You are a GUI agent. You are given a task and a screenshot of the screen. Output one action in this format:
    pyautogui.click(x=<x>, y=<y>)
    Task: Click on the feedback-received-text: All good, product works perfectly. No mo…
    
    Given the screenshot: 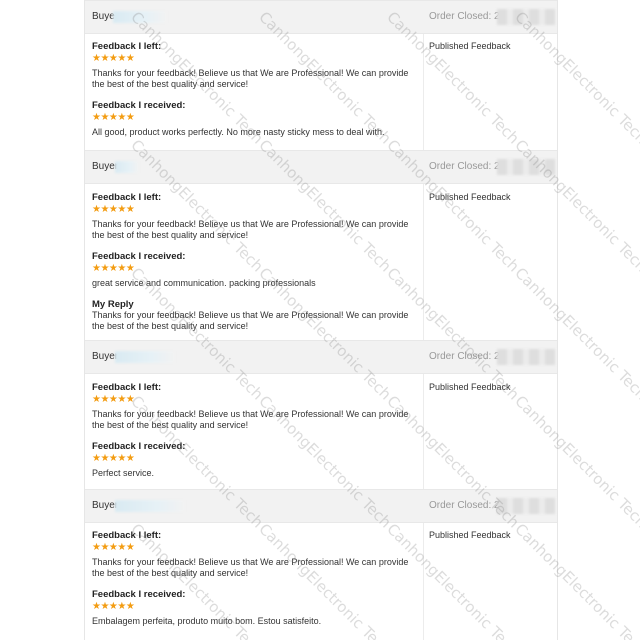 What is the action you would take?
    pyautogui.click(x=238, y=132)
    